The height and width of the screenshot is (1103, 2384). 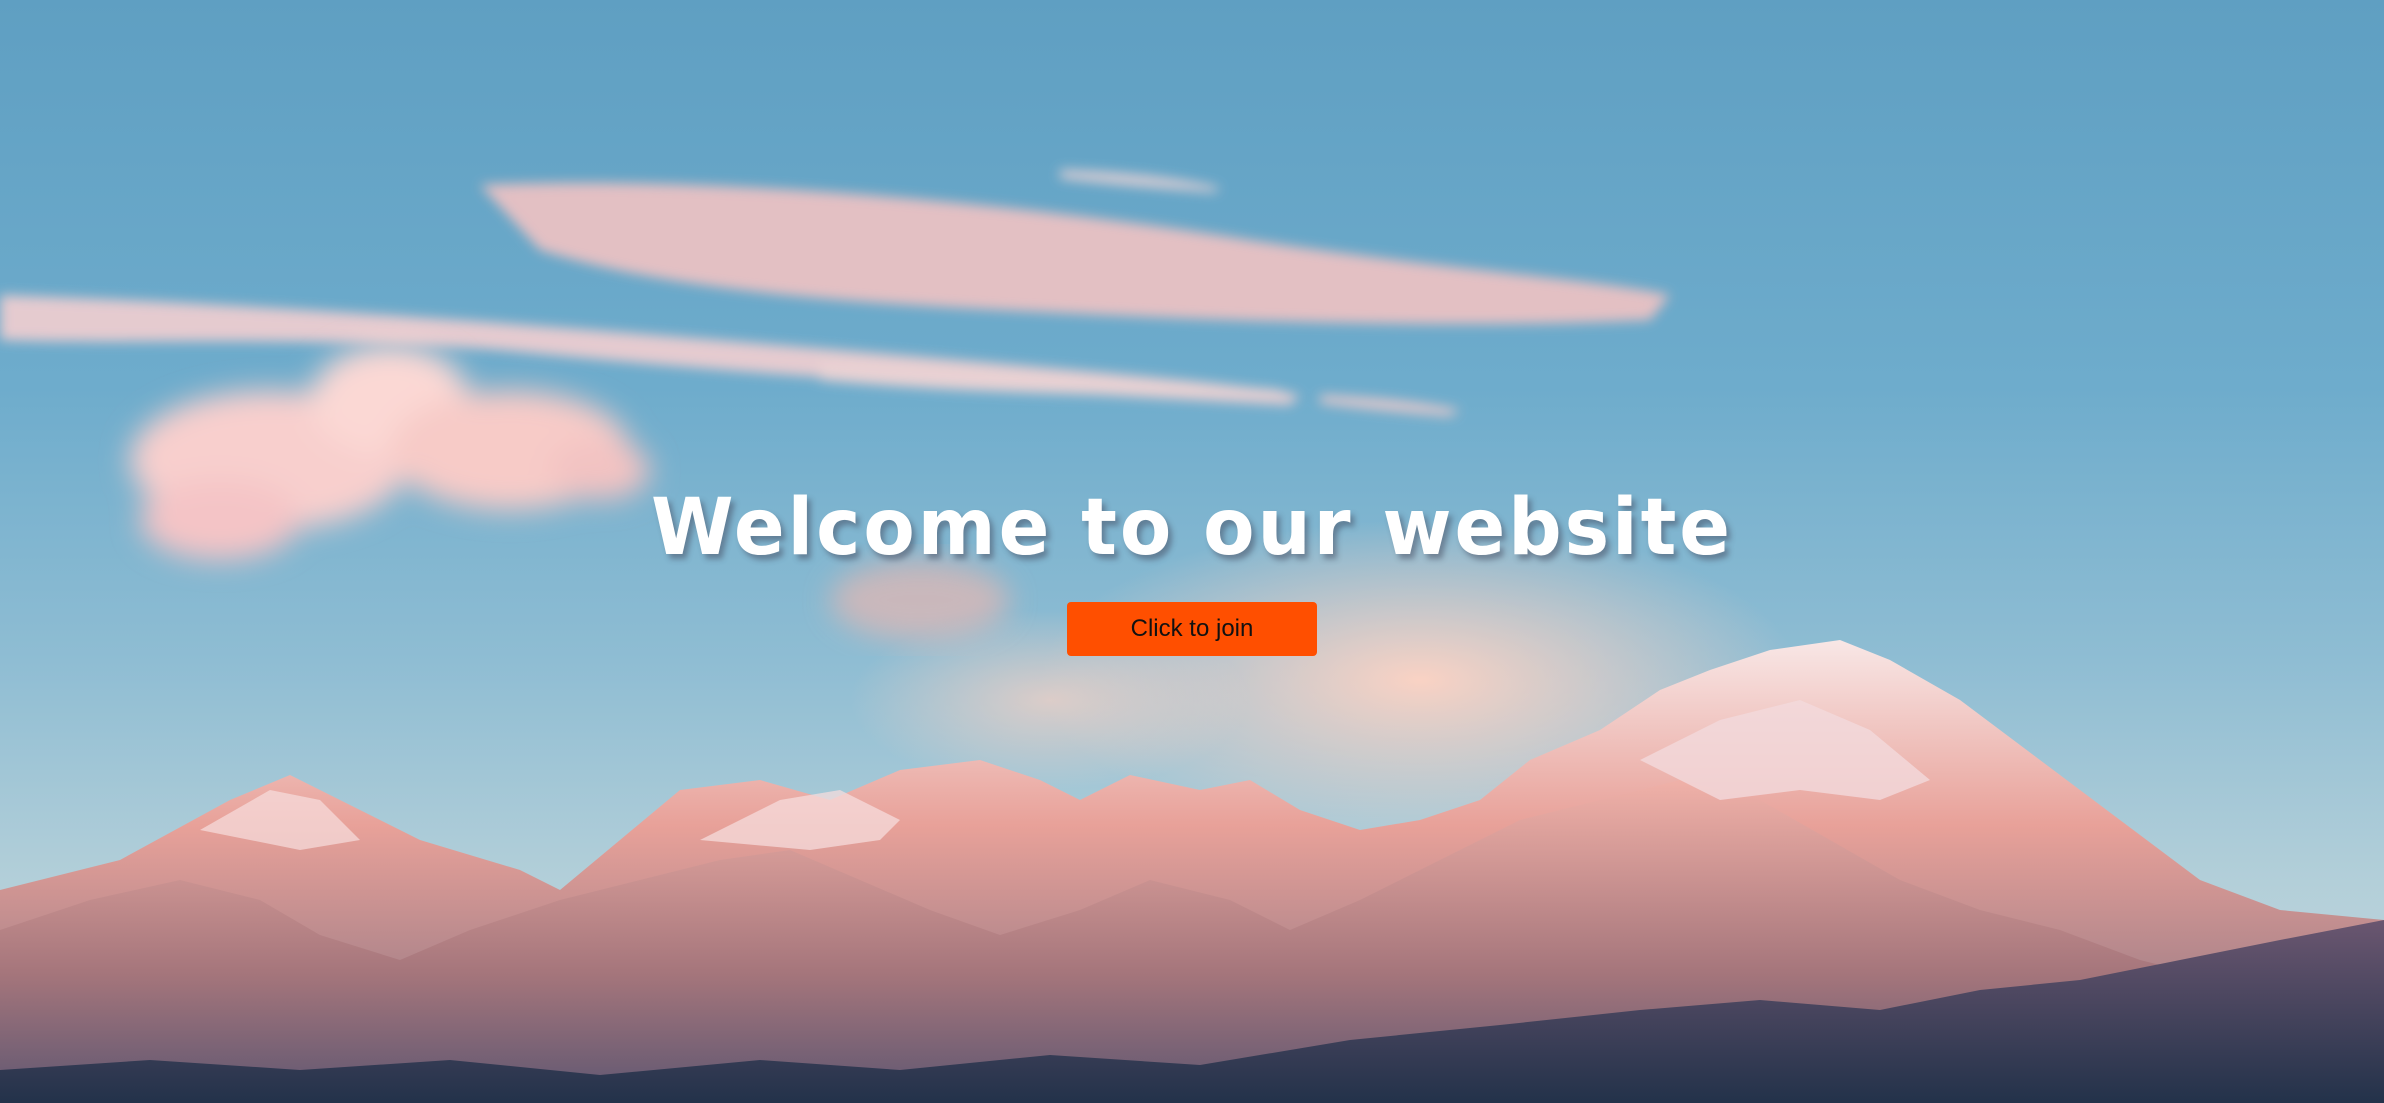 What do you see at coordinates (1192, 629) in the screenshot?
I see `join-button: Click to join` at bounding box center [1192, 629].